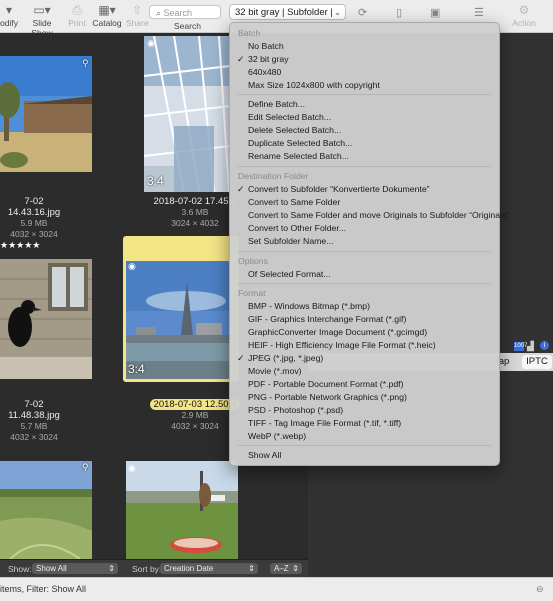 Image resolution: width=553 pixels, height=601 pixels. Describe the element at coordinates (253, 261) in the screenshot. I see `menu-header-options: Options` at that location.